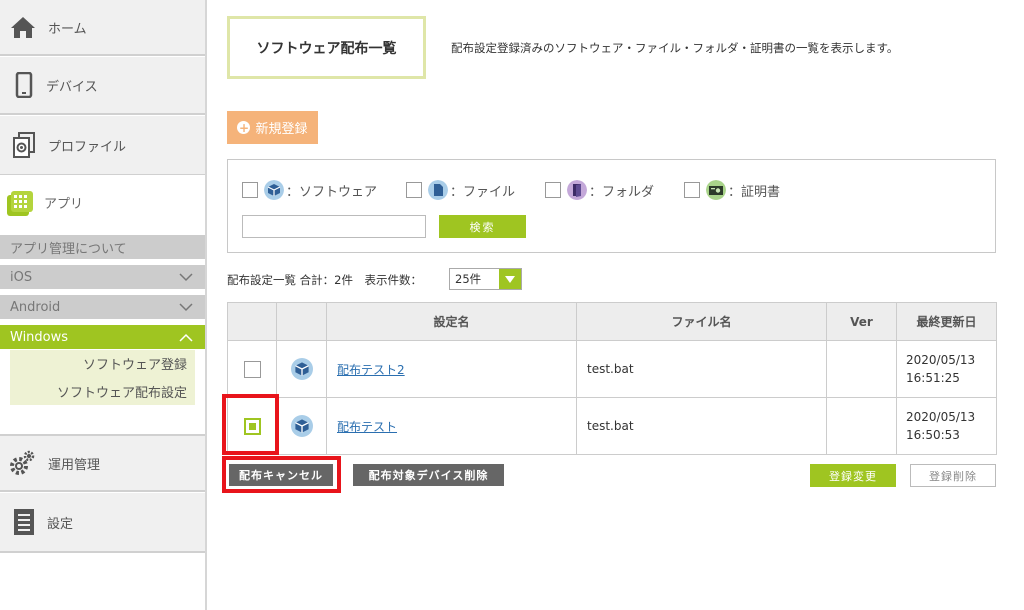 This screenshot has height=610, width=1024. I want to click on nav-android-label: Android, so click(35, 307).